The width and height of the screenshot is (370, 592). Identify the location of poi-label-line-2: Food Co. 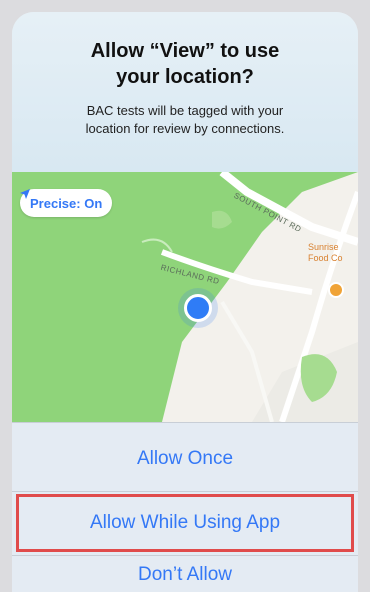
(325, 258).